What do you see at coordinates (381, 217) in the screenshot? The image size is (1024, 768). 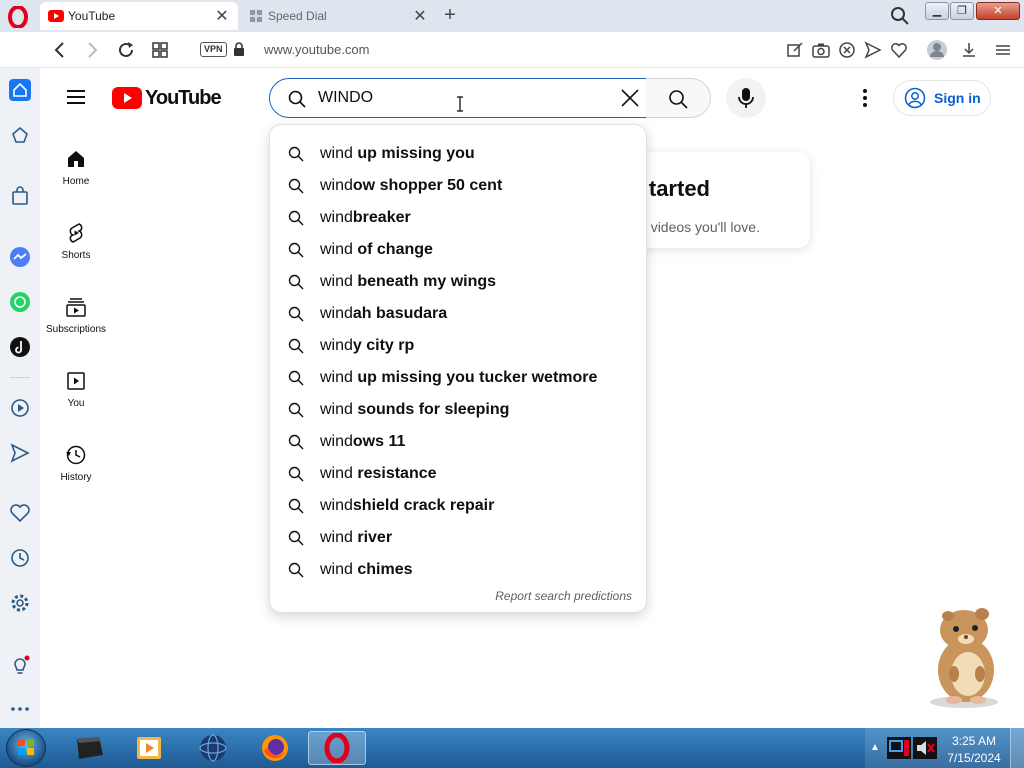 I see `suggestion-completion: breaker` at bounding box center [381, 217].